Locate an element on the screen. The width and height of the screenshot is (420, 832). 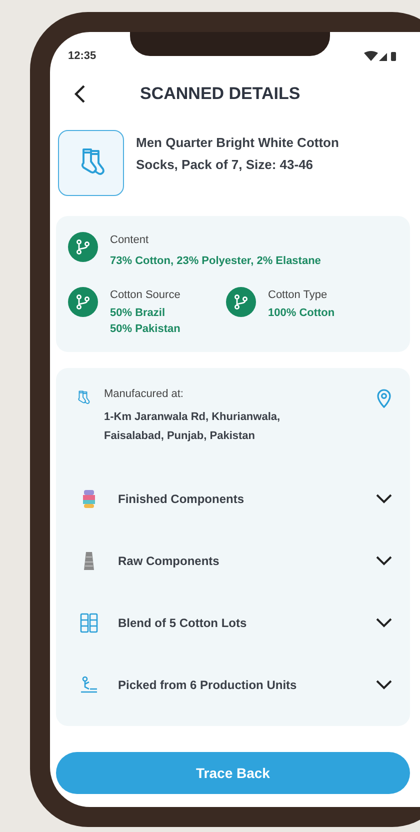
accordion-row: Blend of 5 Cotton Lots is located at coordinates (233, 623).